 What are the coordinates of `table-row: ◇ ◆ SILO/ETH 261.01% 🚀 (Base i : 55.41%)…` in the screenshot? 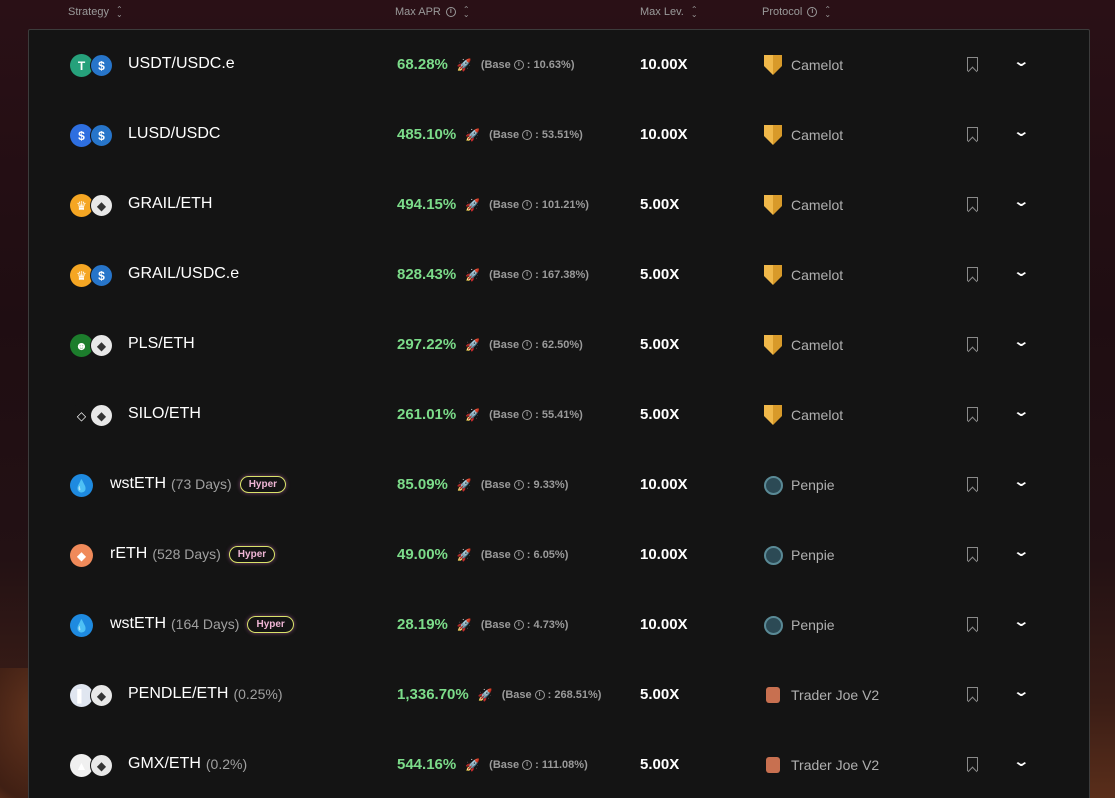 It's located at (559, 415).